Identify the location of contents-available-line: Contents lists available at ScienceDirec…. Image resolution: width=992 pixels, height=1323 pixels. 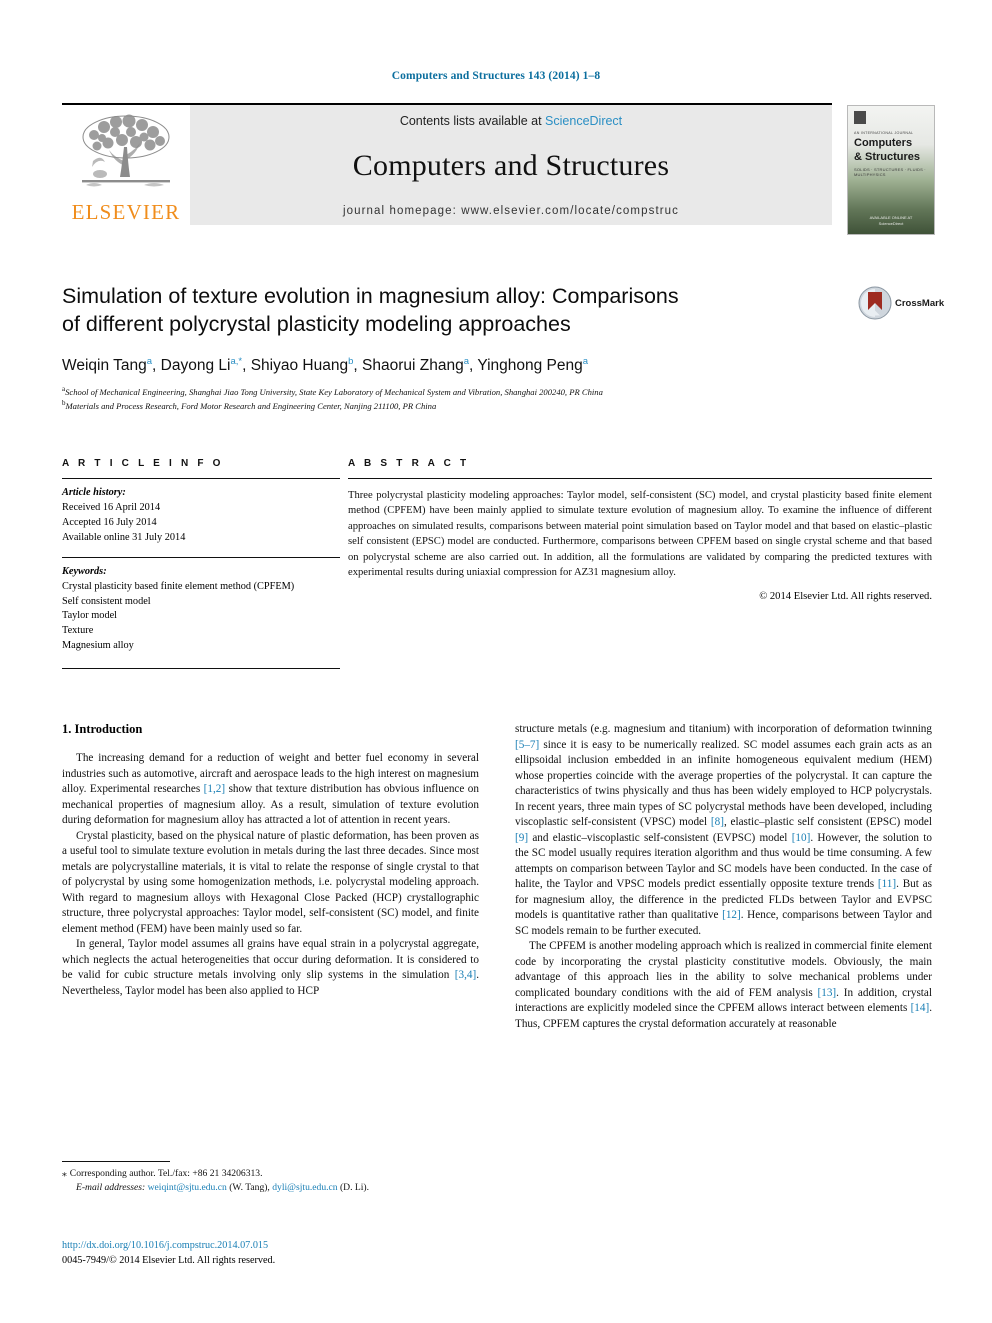
(511, 121).